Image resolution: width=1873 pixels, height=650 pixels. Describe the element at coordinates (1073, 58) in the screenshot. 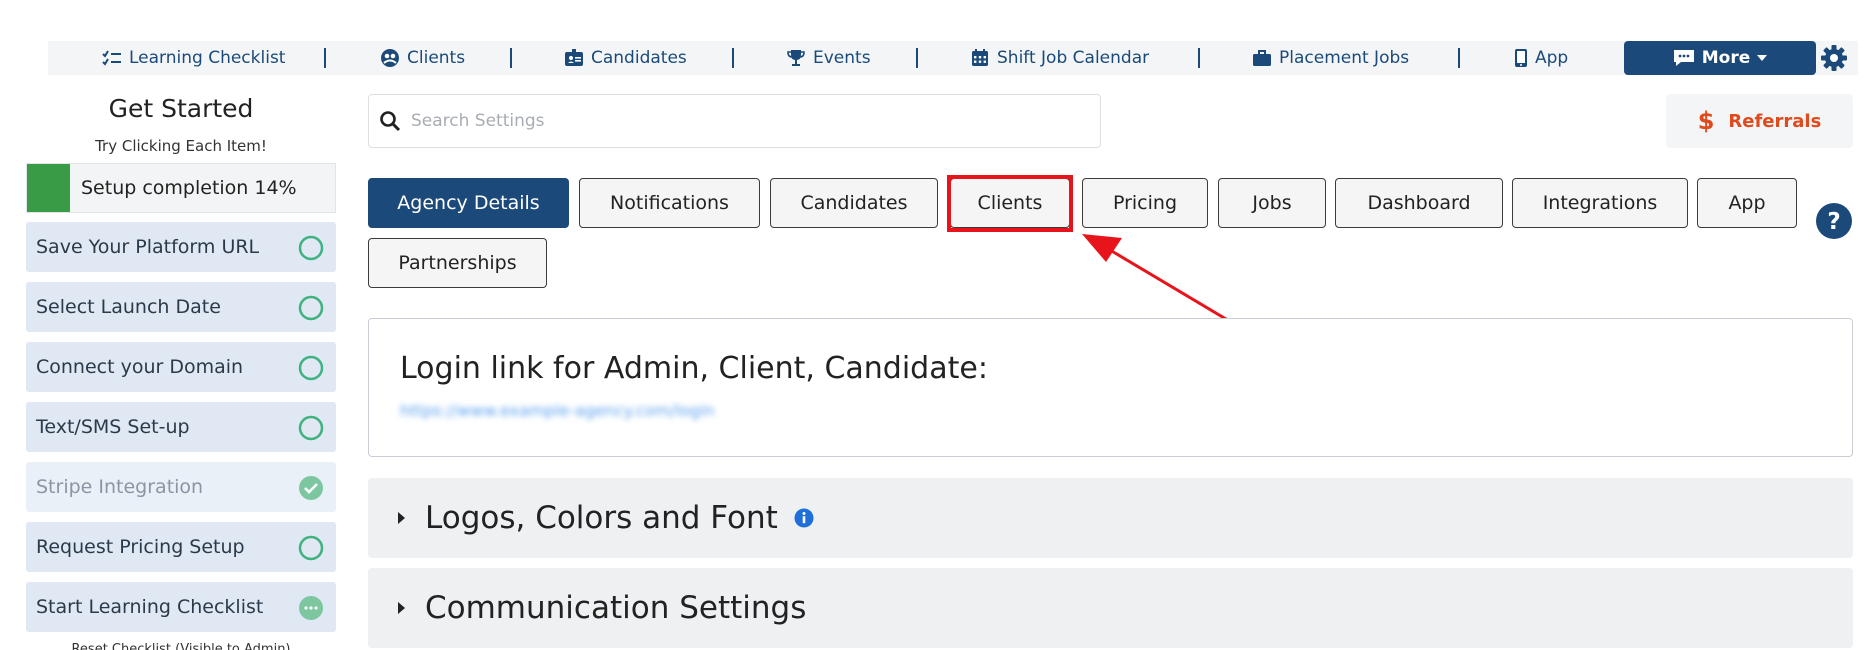

I see `nav-label: Shift Job Calendar` at that location.